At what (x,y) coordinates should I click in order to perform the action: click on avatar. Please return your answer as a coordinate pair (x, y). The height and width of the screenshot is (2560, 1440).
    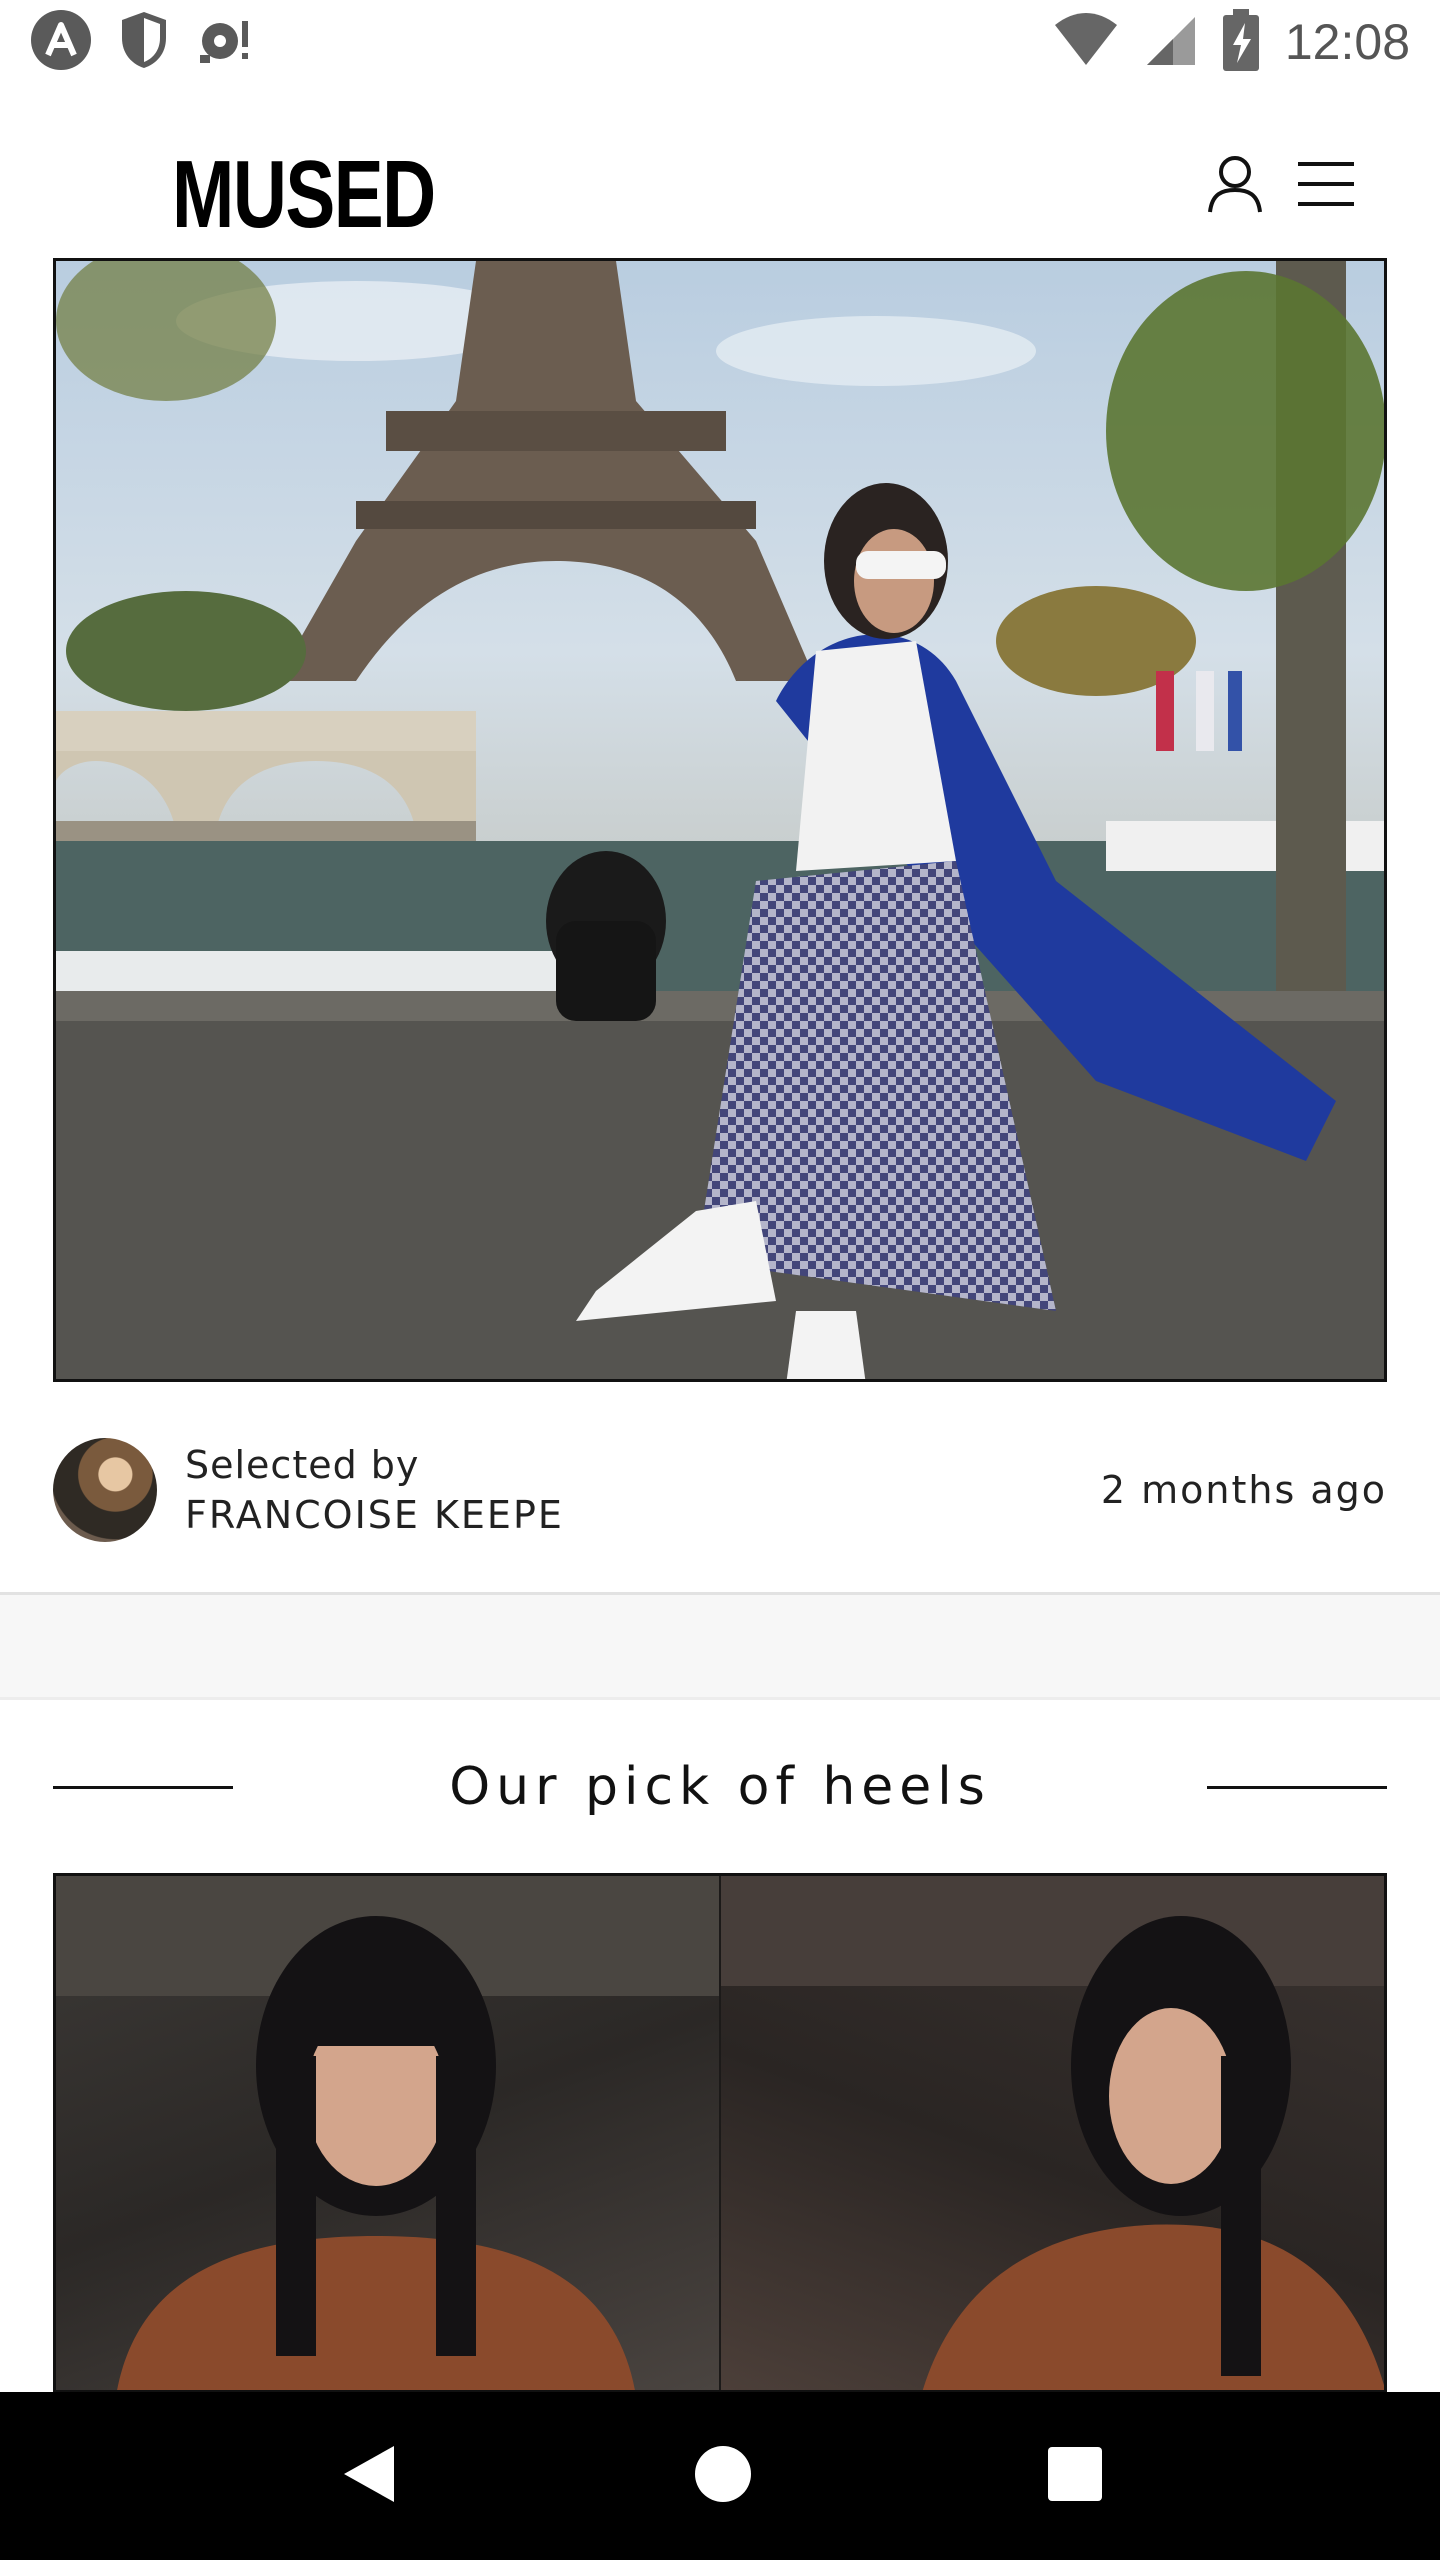
    Looking at the image, I should click on (105, 1490).